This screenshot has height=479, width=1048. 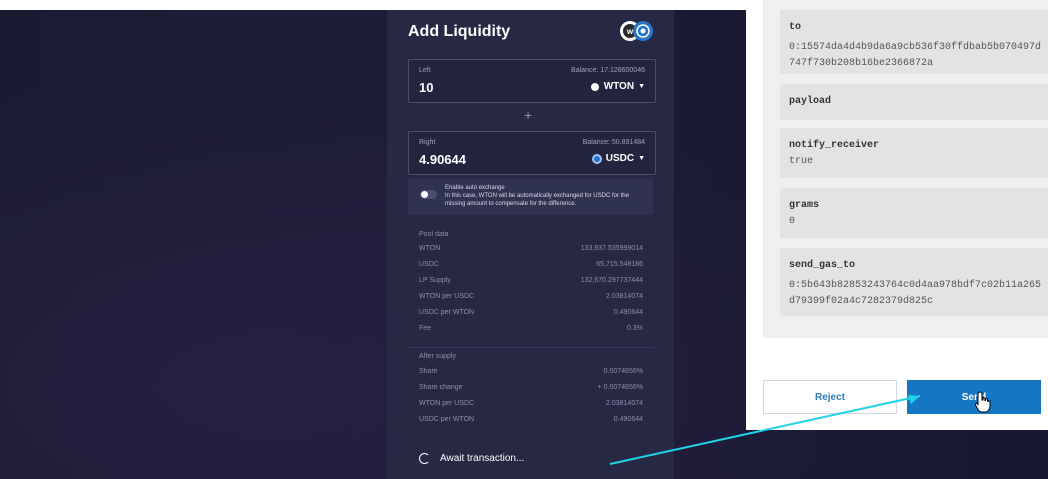 What do you see at coordinates (441, 387) in the screenshot?
I see `after-supply-row-label: Share change` at bounding box center [441, 387].